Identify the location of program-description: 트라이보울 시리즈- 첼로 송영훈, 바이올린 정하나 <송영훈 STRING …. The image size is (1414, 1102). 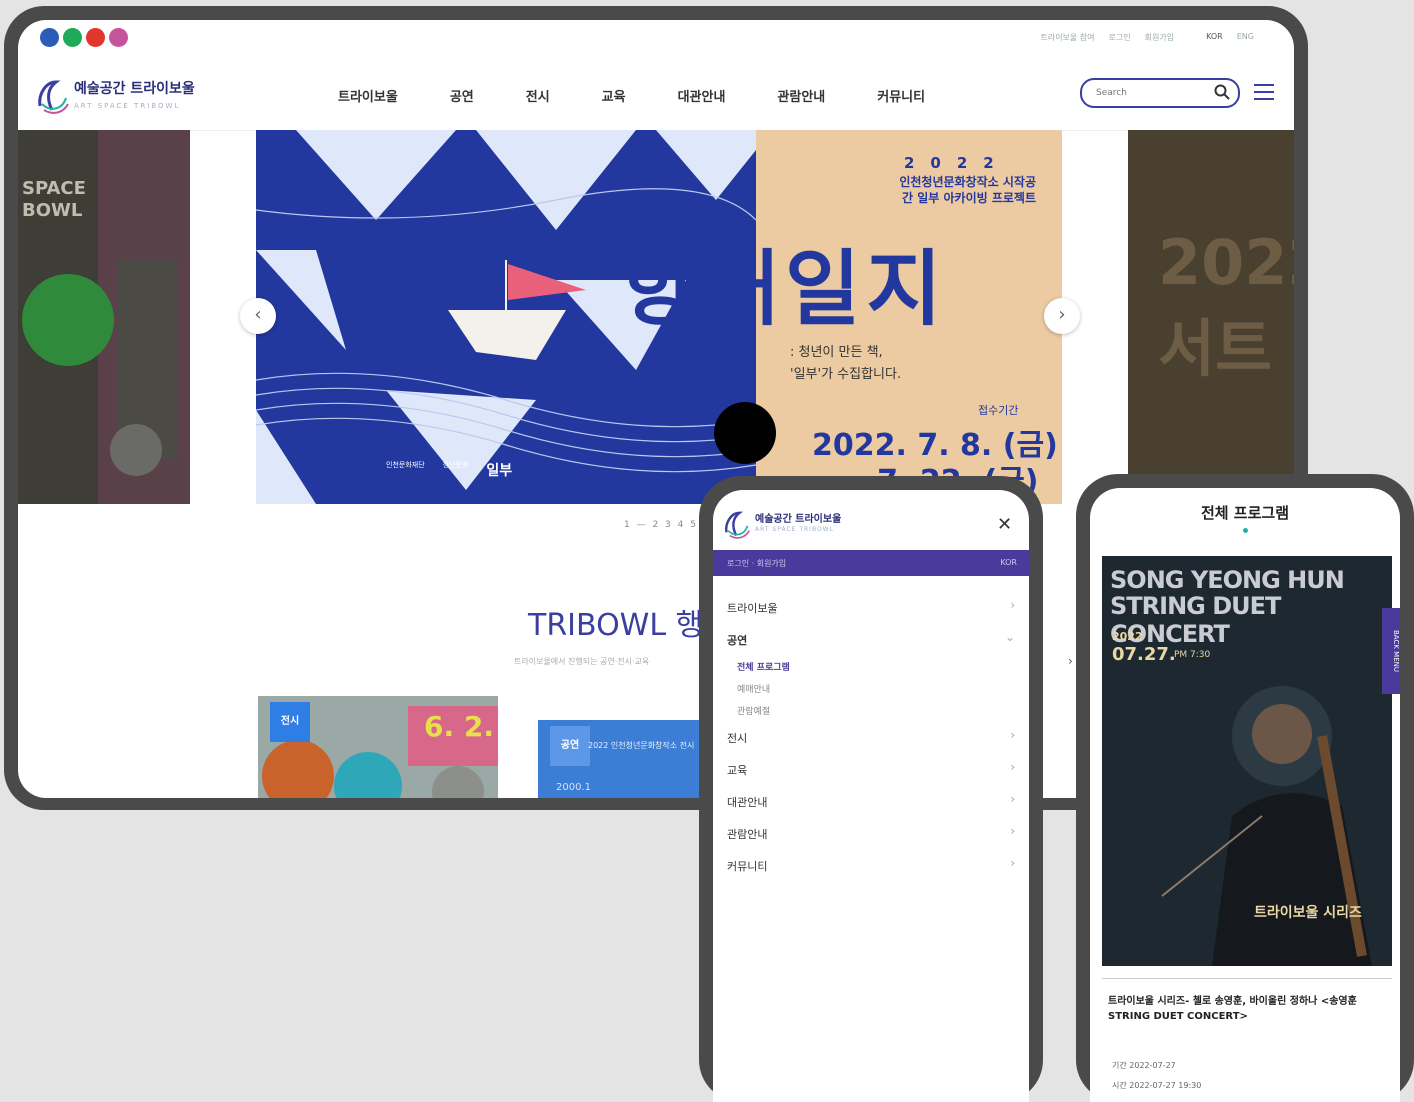
(1232, 1009).